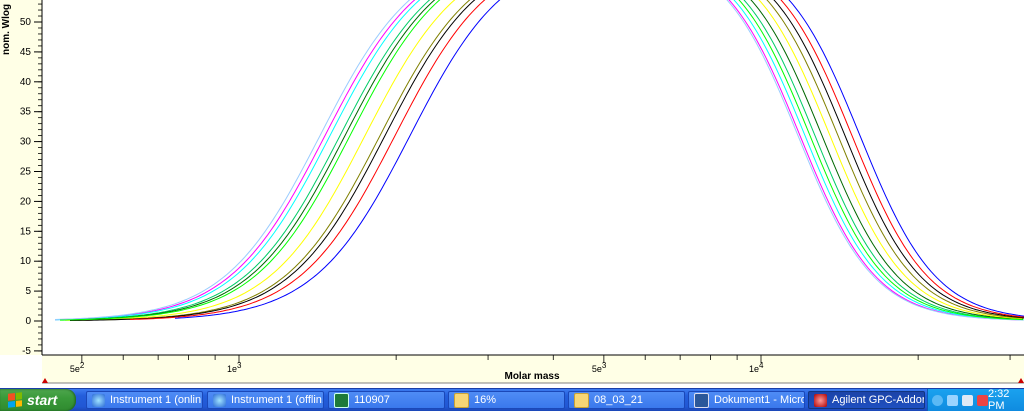  What do you see at coordinates (15, 400) in the screenshot?
I see `windows-flag-icon` at bounding box center [15, 400].